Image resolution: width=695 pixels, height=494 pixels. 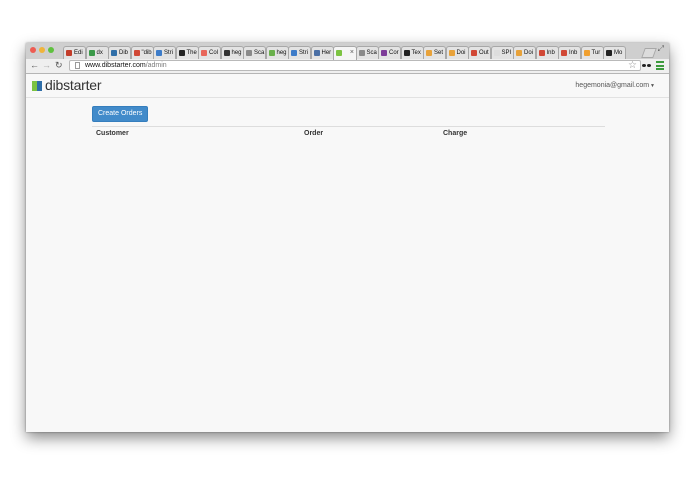 What do you see at coordinates (632, 65) in the screenshot?
I see `bookmark-star-icon: ☆` at bounding box center [632, 65].